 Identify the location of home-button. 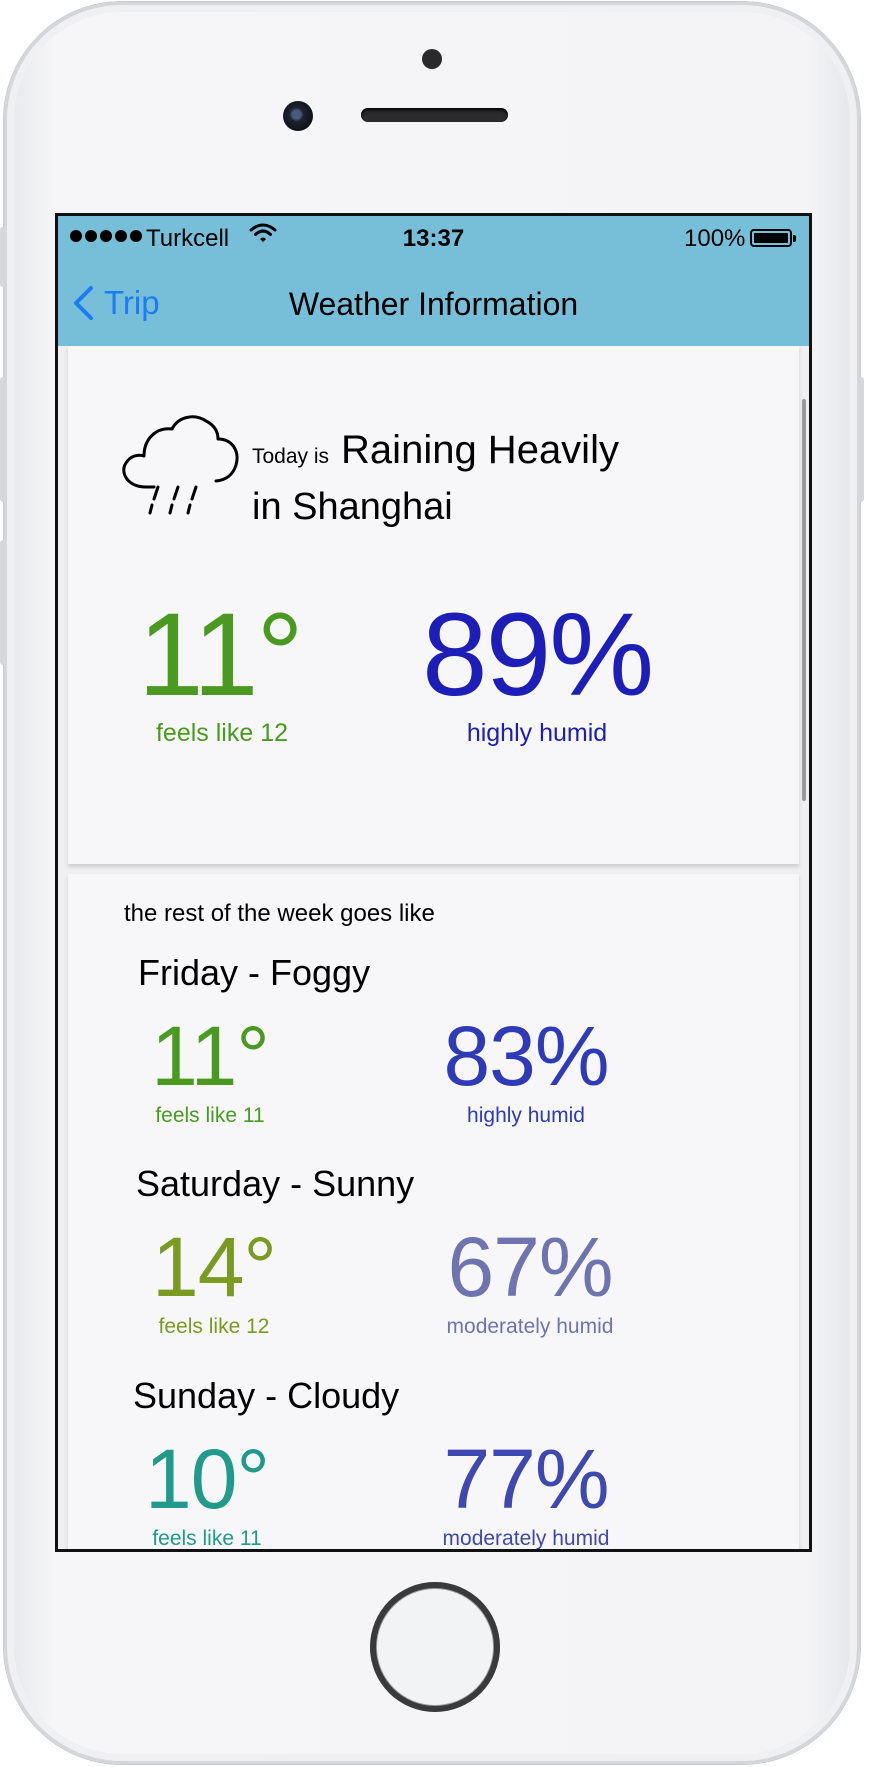
(435, 1647).